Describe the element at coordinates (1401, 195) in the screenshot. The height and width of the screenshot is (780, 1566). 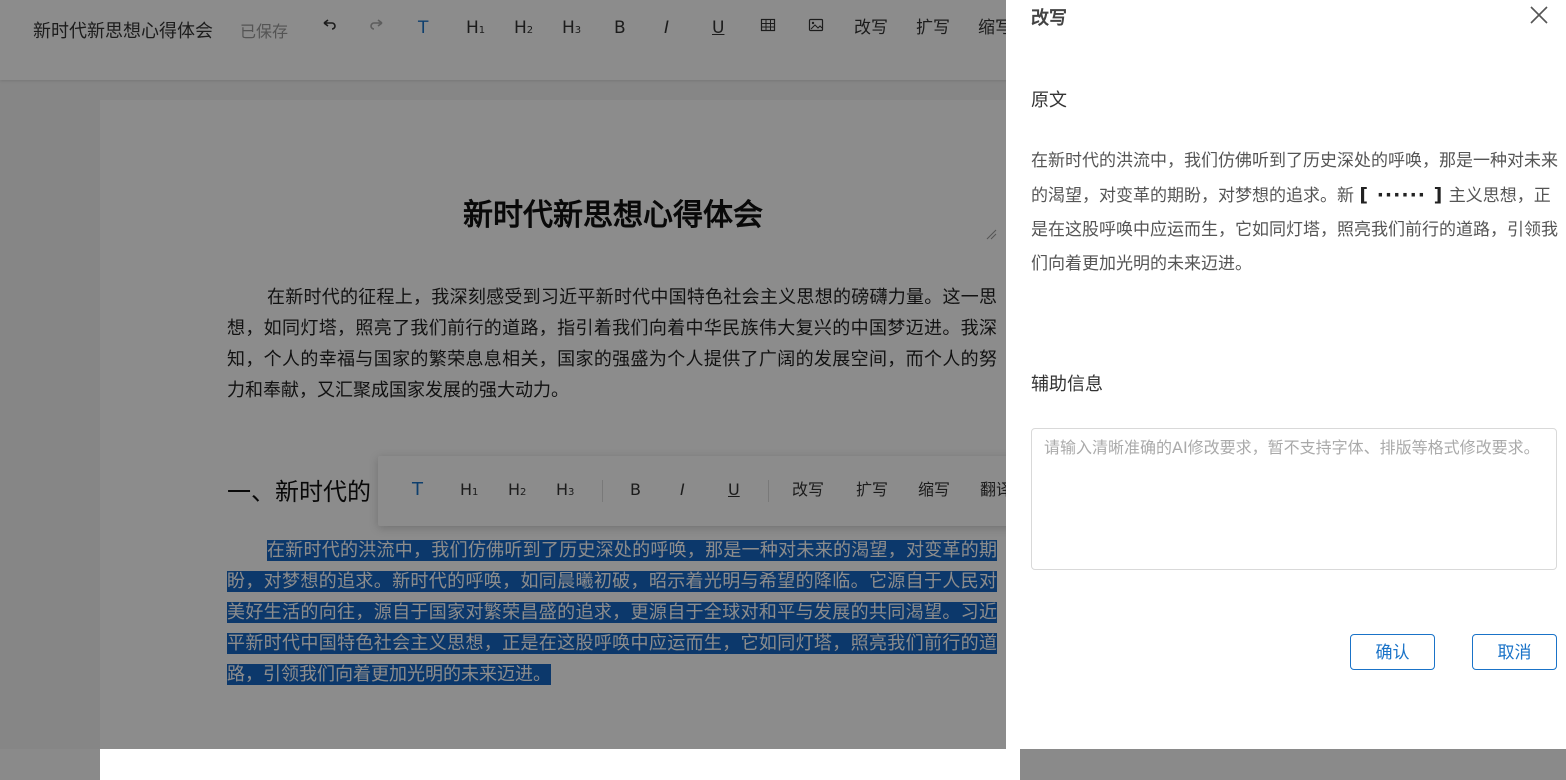
I see `original-ellipsis: [ ······ ]` at that location.